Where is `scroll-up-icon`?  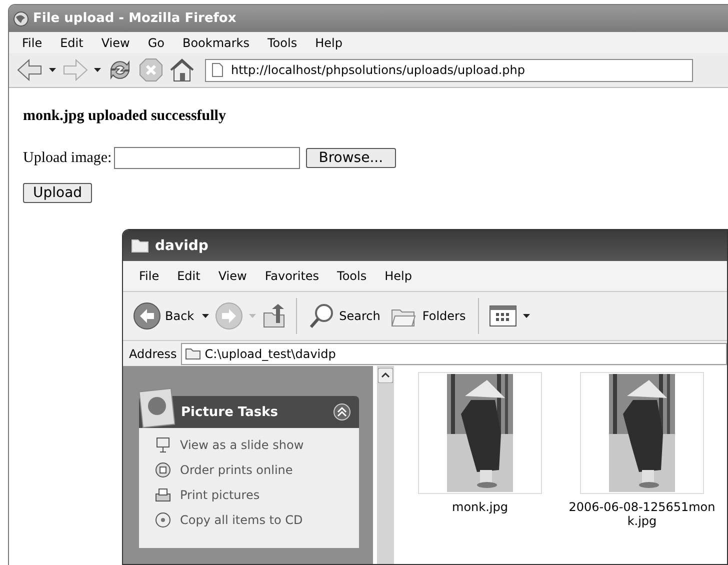 scroll-up-icon is located at coordinates (385, 375).